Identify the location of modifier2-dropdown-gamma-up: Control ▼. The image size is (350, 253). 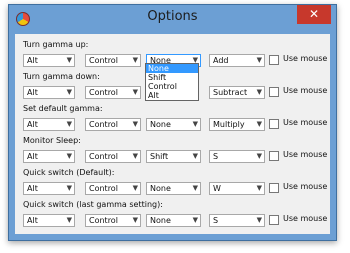
(113, 60).